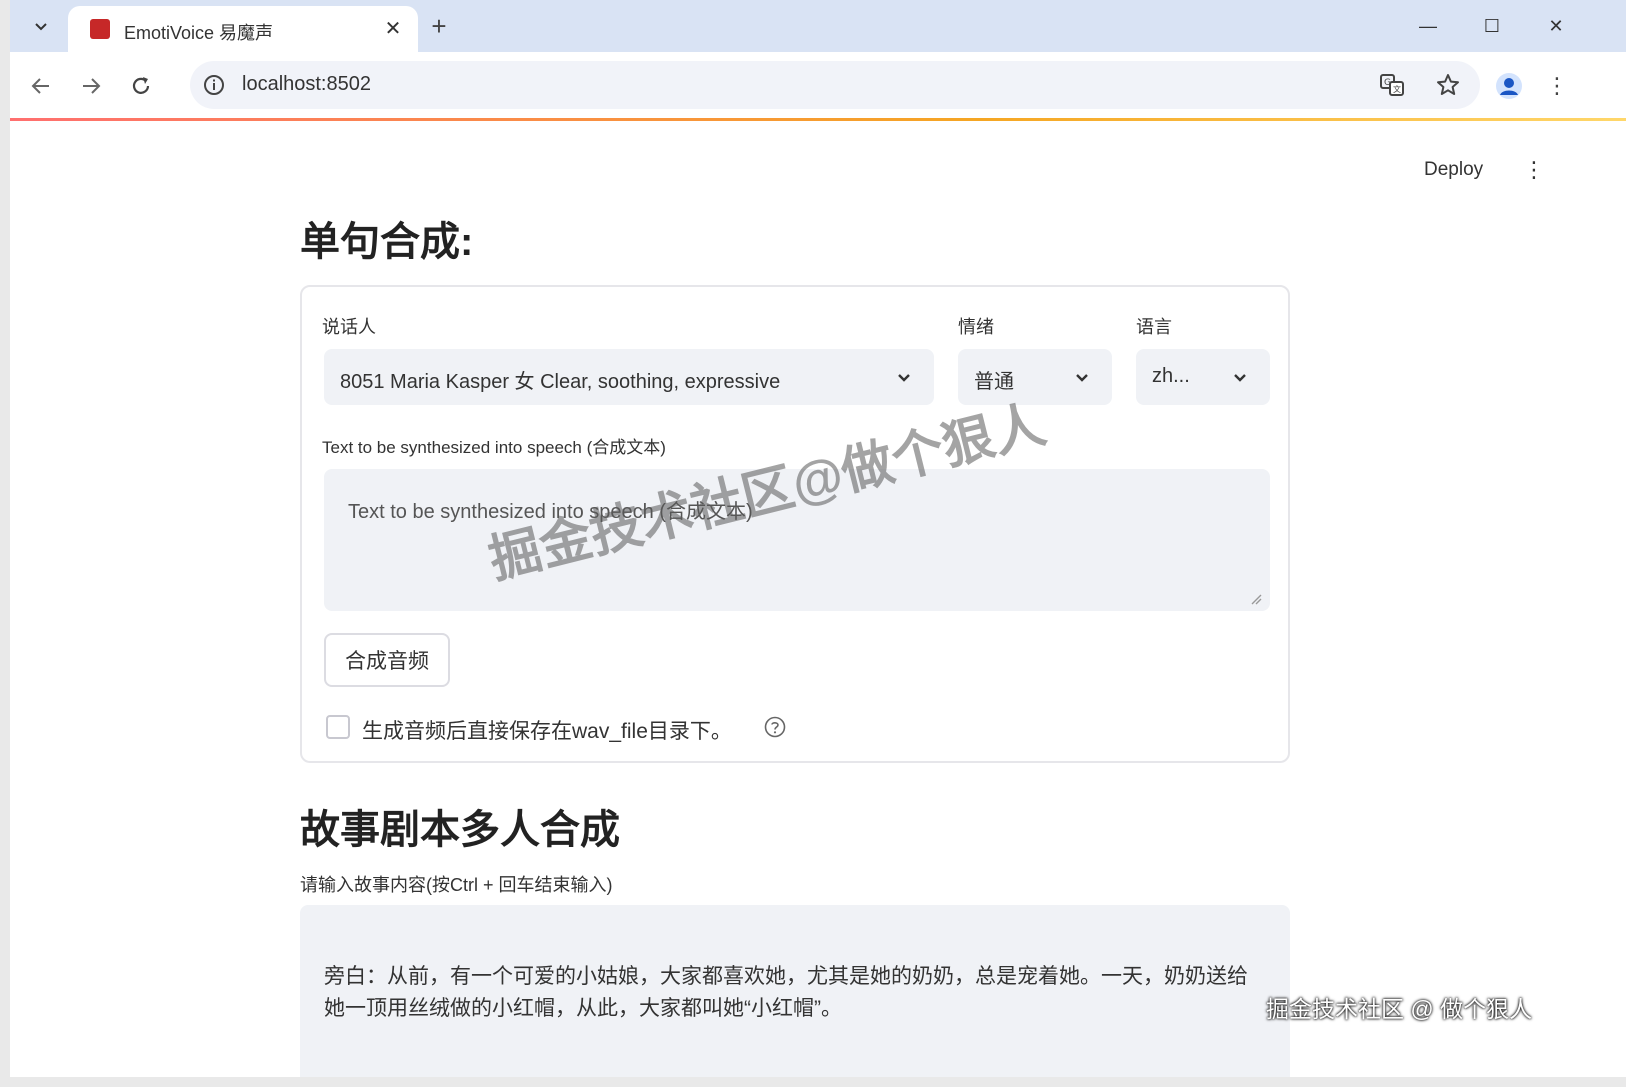  I want to click on arrow-left-icon, so click(40, 86).